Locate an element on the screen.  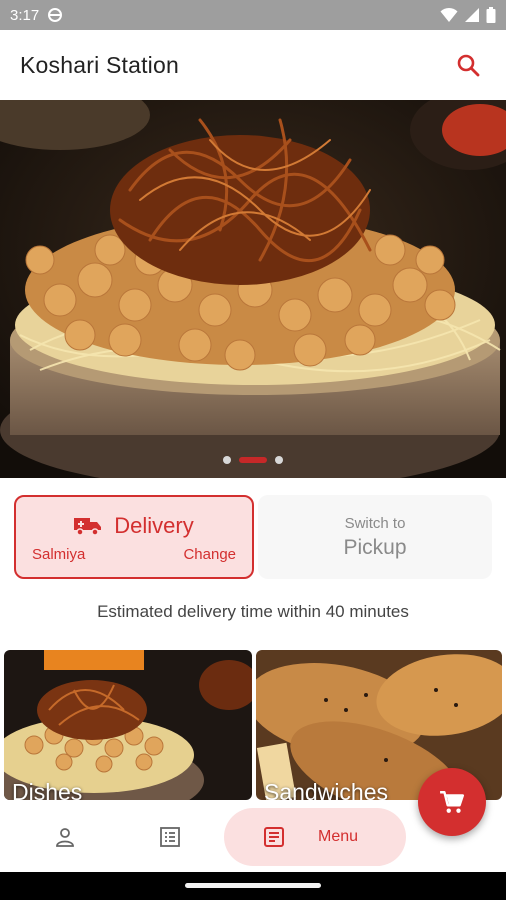
order-mode-toggle: Delivery Salmiya Change Switch to Pickup is located at coordinates (253, 537).